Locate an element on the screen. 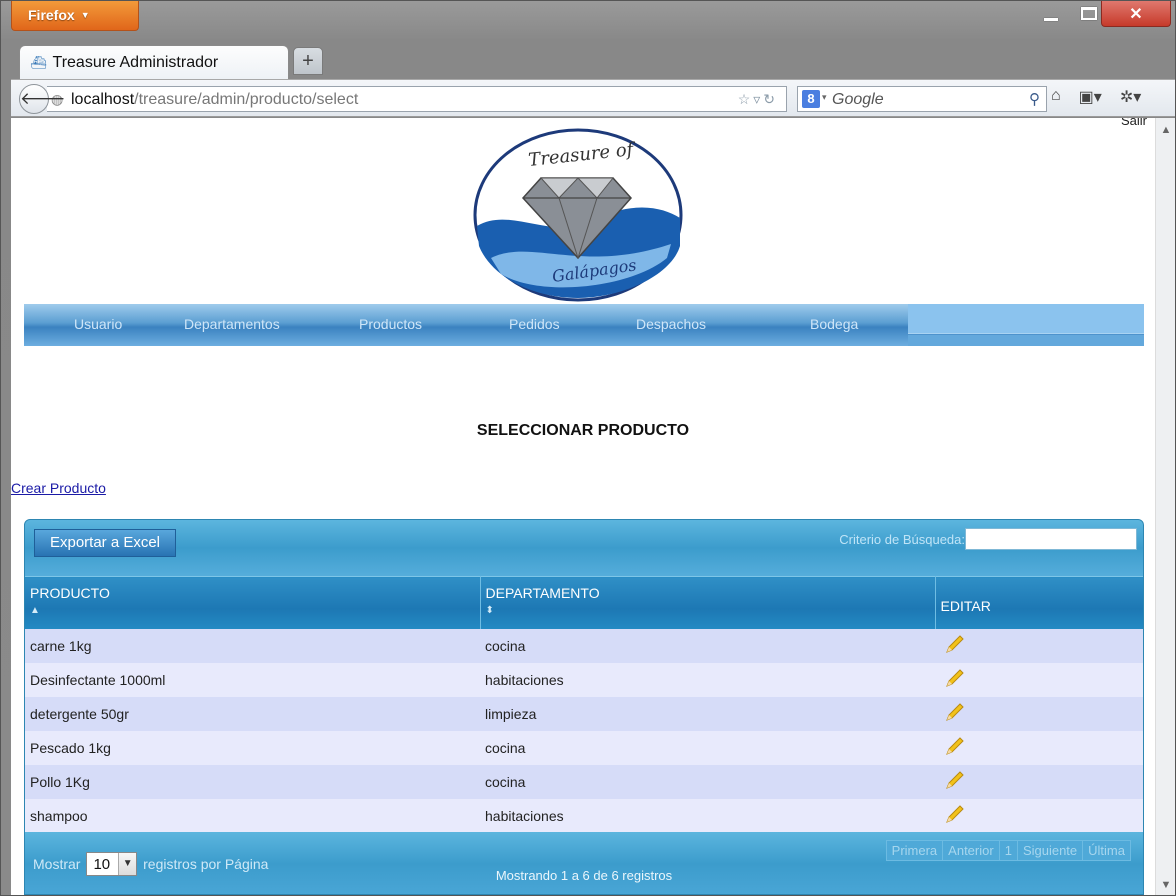  bookmarks-icon: ▣▾ is located at coordinates (1090, 97).